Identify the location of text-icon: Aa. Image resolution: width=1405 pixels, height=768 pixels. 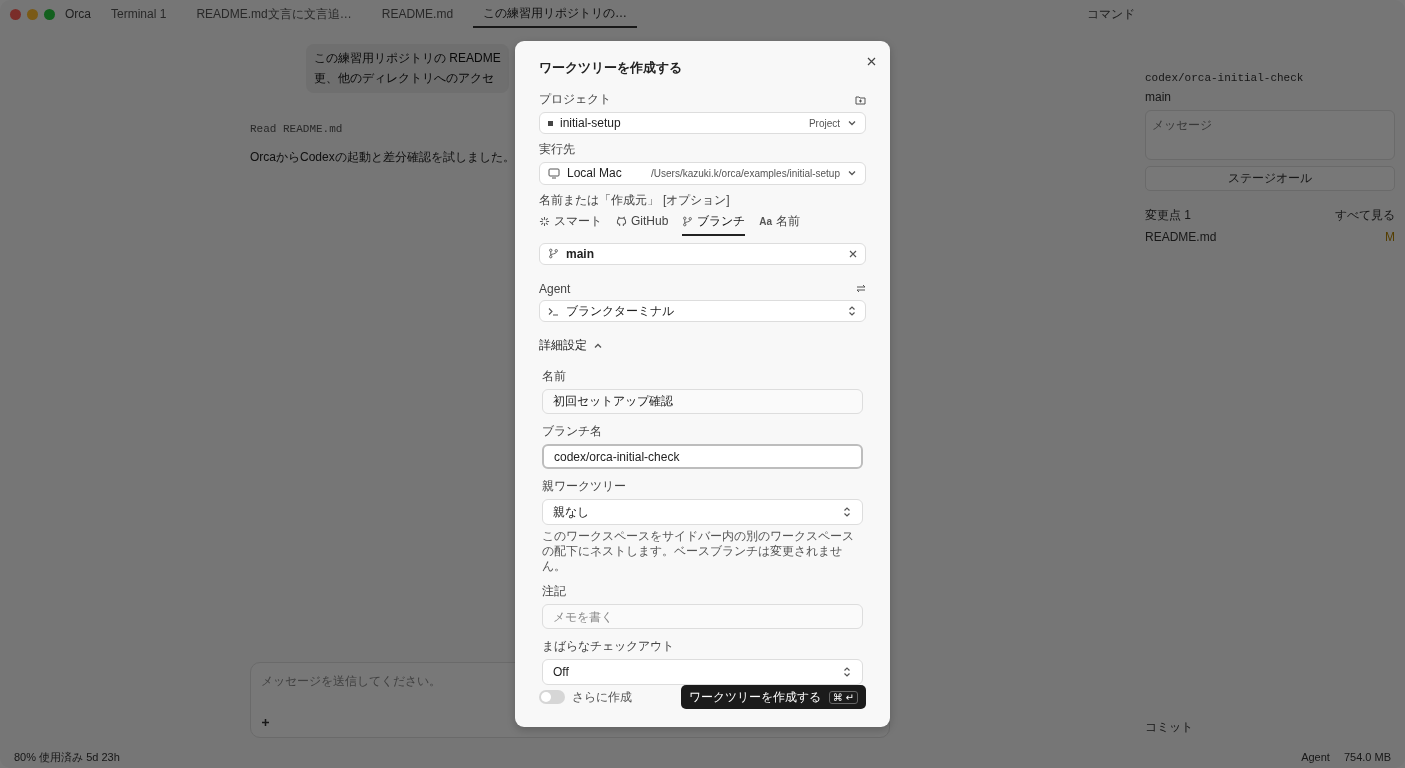
(766, 221).